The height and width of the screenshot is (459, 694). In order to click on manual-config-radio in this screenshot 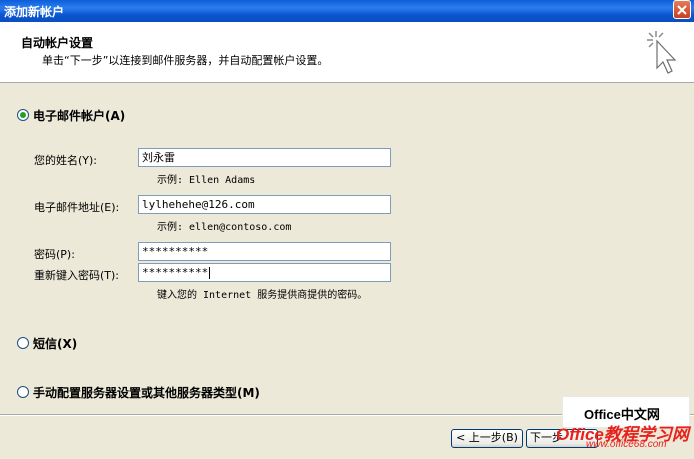, I will do `click(23, 392)`.